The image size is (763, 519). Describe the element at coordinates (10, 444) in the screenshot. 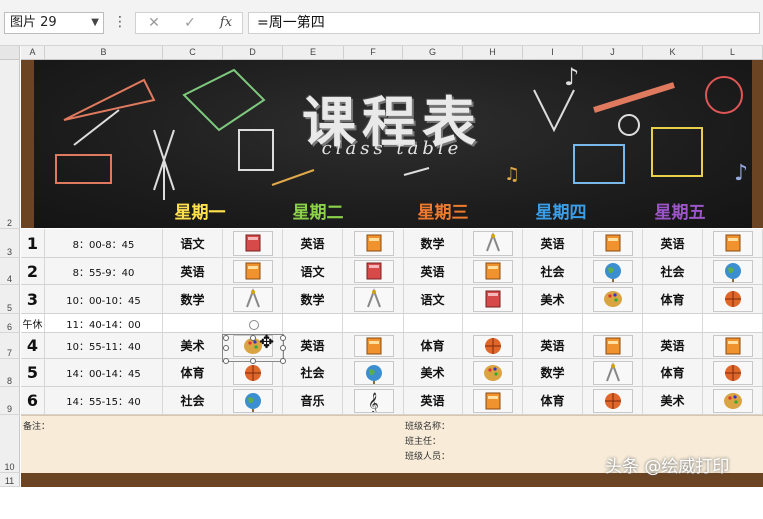

I see `row-header: 10` at that location.